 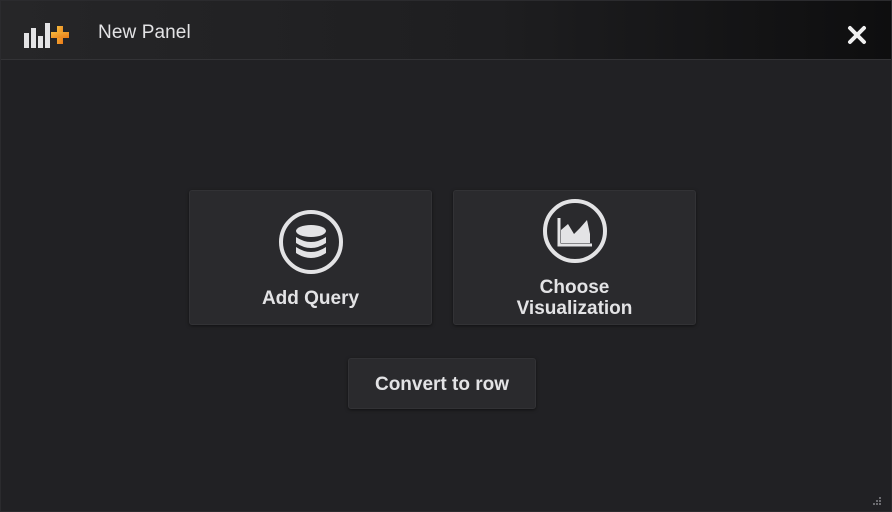 I want to click on add-query-button: Add Query, so click(x=310, y=257).